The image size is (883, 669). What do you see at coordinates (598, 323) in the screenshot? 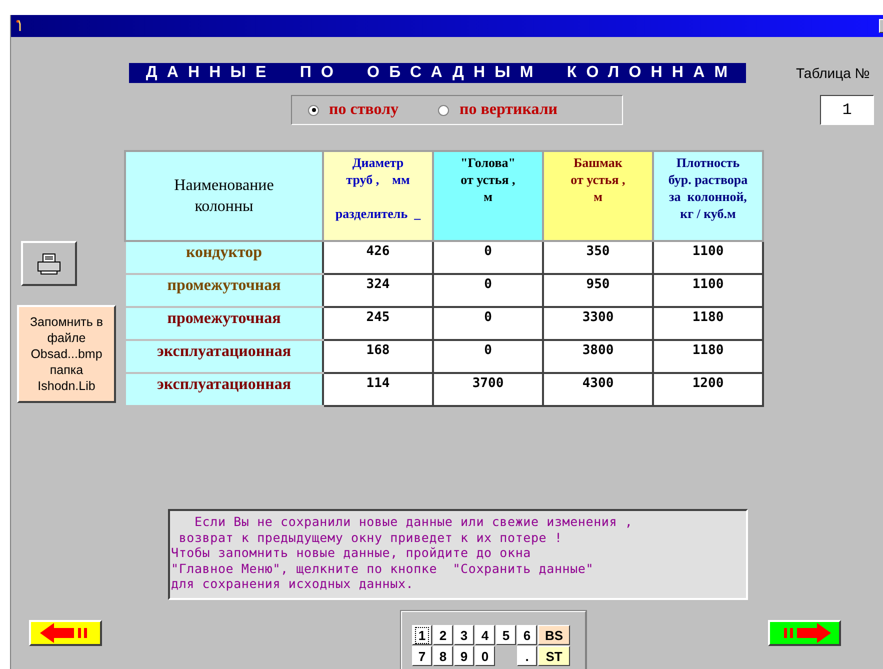
I see `table-cell: 3300` at bounding box center [598, 323].